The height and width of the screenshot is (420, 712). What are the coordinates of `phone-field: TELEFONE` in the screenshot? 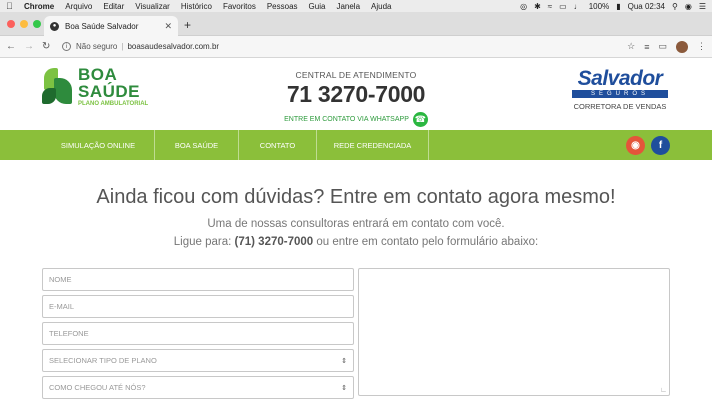 It's located at (198, 333).